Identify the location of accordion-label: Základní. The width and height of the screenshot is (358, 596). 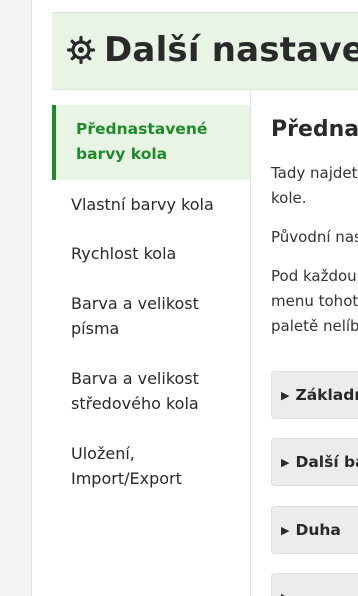
(326, 395).